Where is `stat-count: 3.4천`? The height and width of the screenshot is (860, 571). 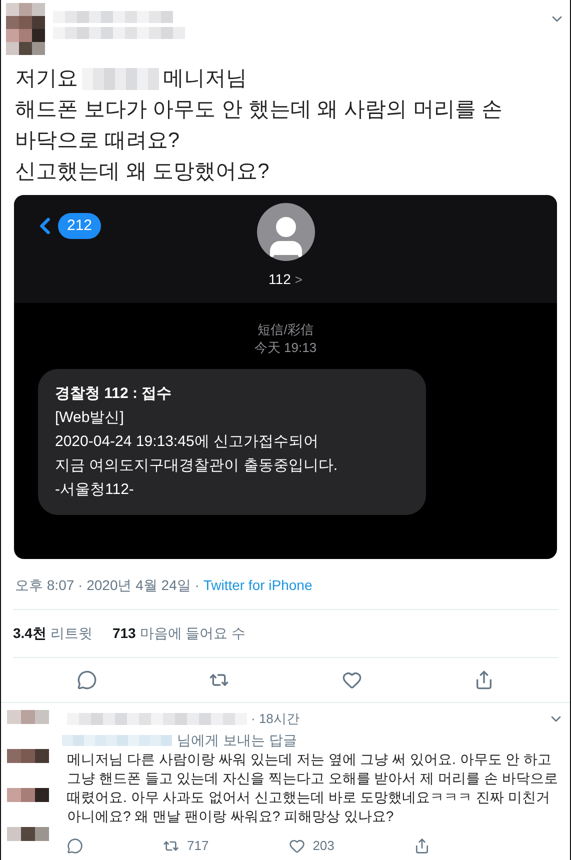 stat-count: 3.4천 is located at coordinates (29, 633).